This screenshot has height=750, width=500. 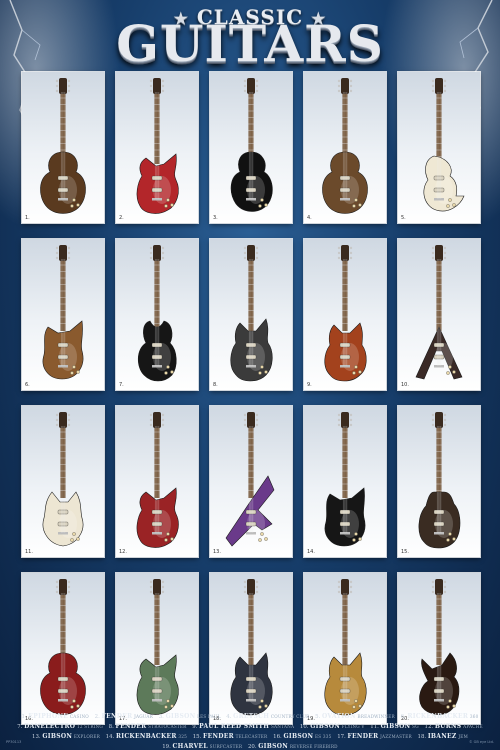 I want to click on legend-item: 12. BURNS APACHE, so click(x=453, y=726).